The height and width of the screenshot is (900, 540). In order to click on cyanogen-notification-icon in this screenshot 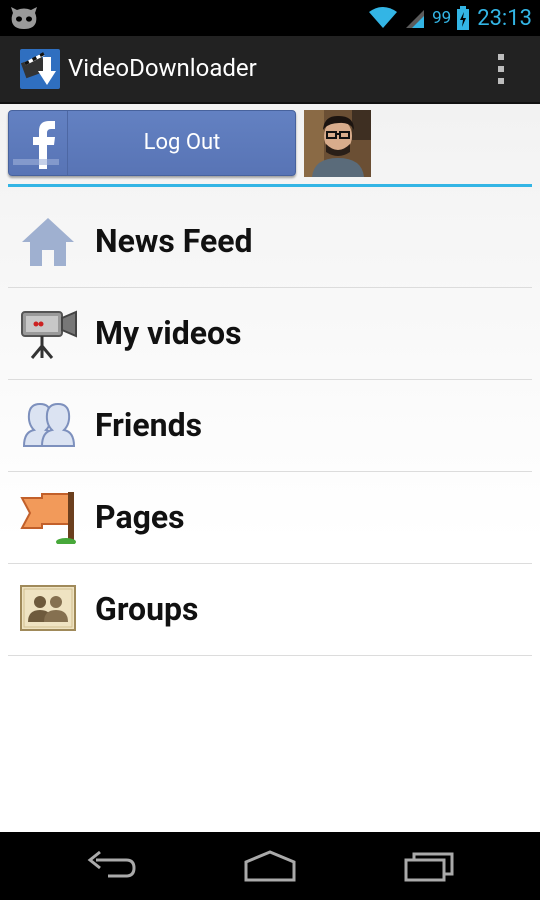, I will do `click(24, 20)`.